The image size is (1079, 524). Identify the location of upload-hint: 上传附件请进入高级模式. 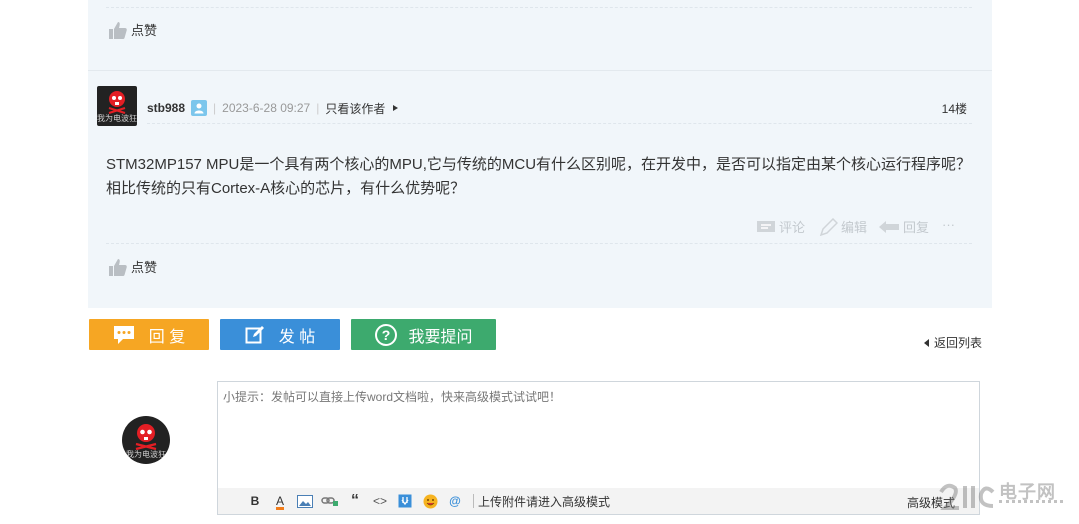
(544, 501).